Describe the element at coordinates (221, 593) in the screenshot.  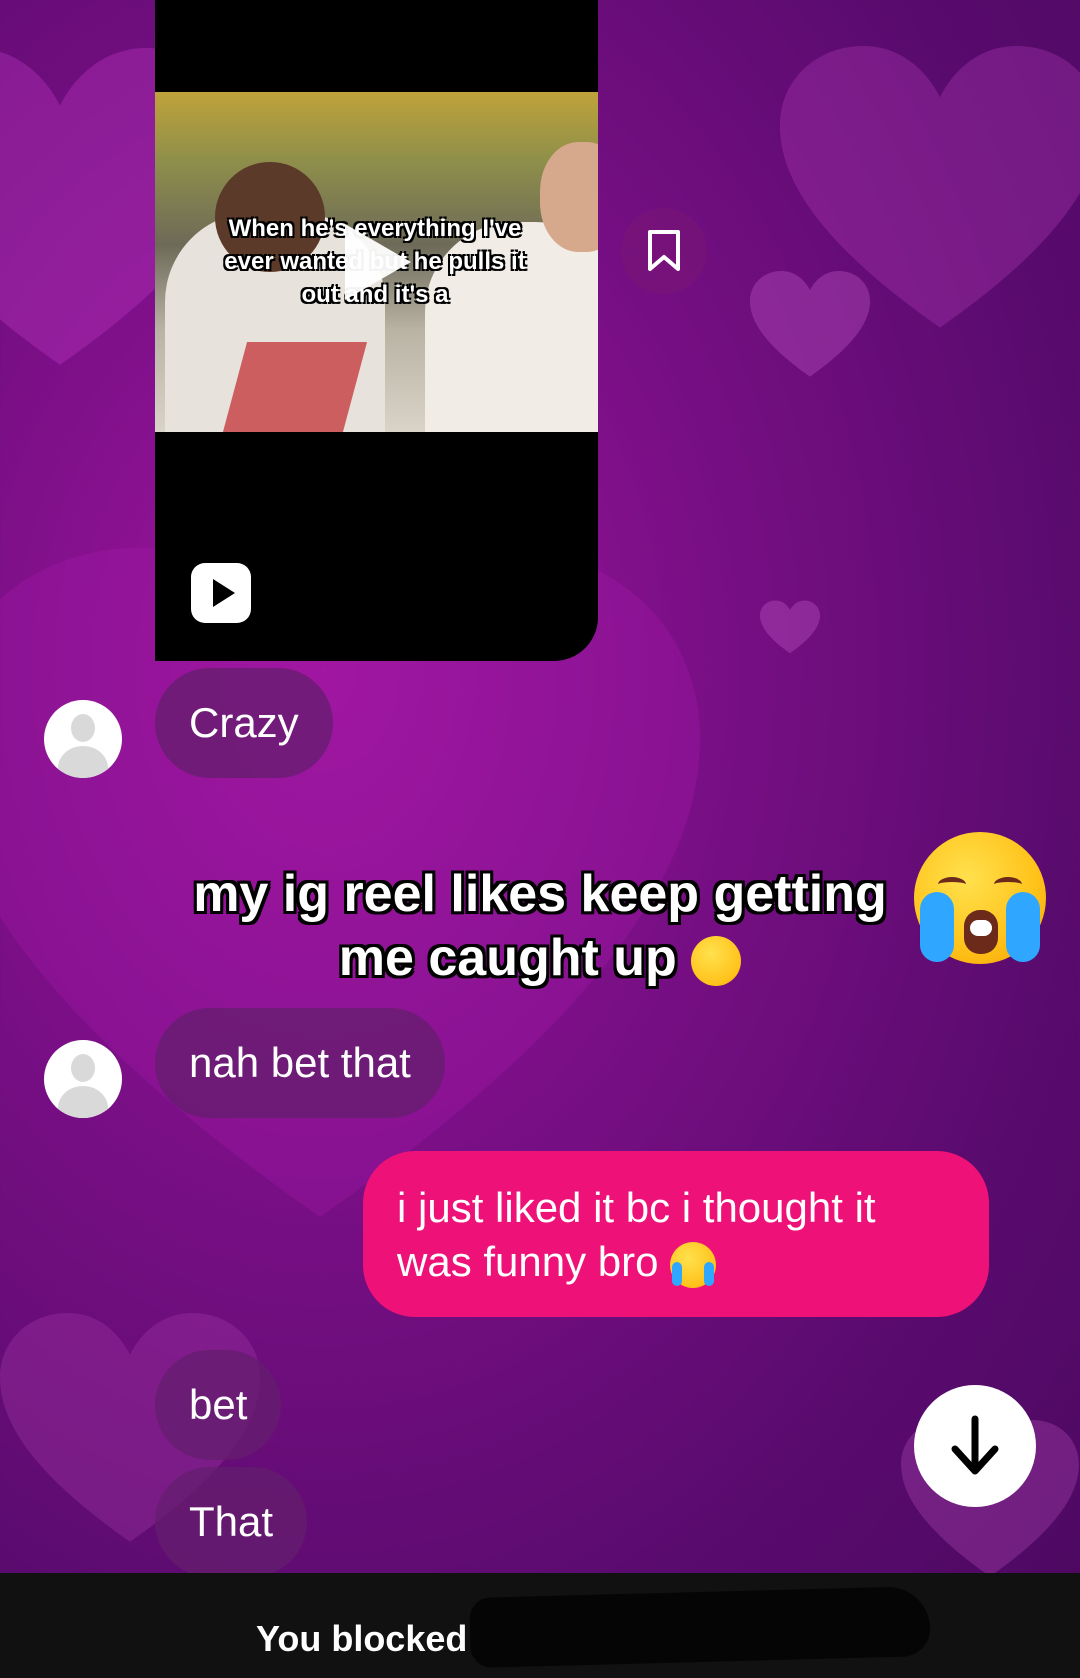
I see `reels-play-icon` at that location.